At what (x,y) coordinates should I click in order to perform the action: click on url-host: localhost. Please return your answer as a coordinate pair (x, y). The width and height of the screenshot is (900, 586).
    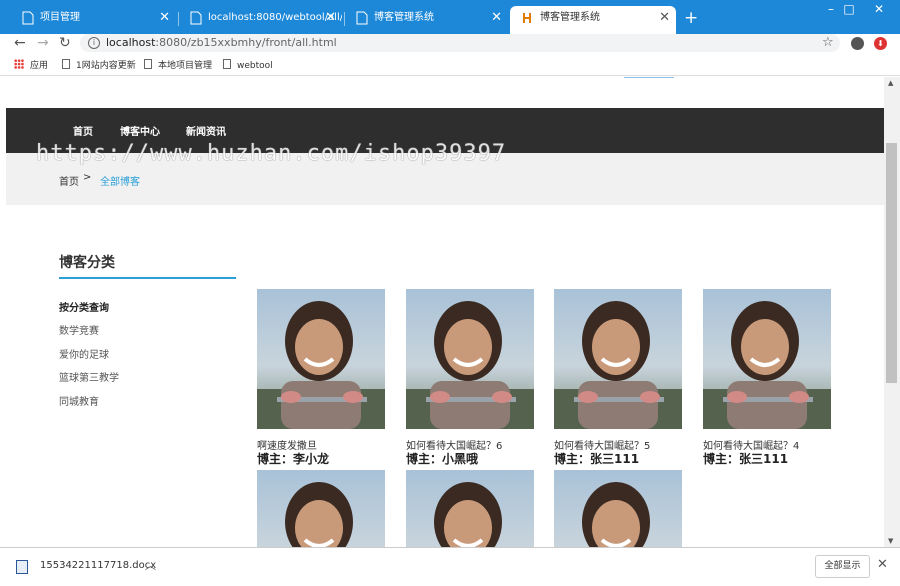
    Looking at the image, I should click on (131, 42).